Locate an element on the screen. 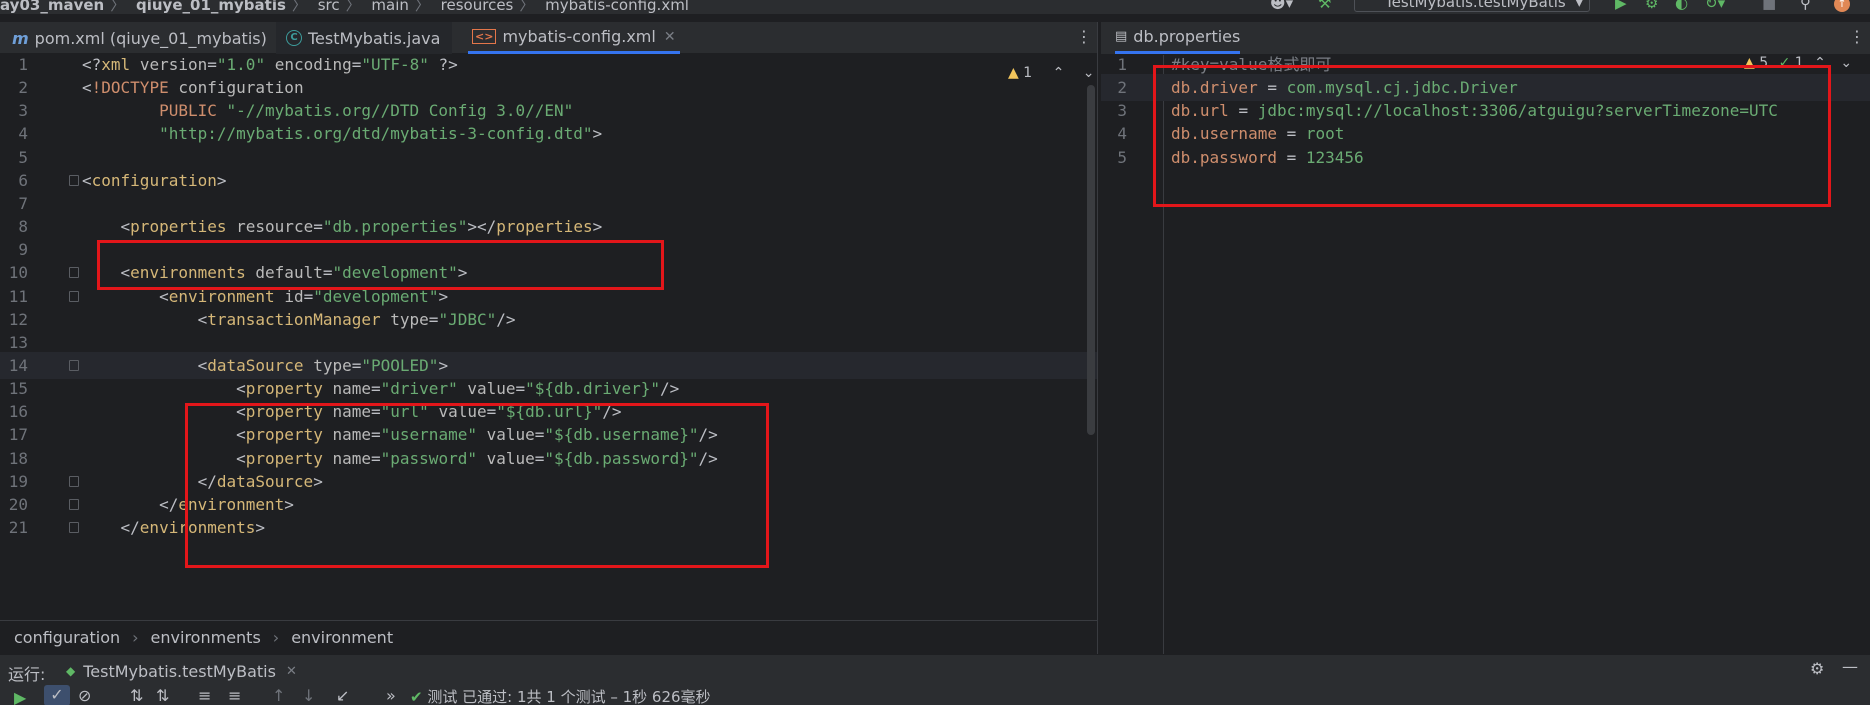  run-panel-label: 运行: is located at coordinates (27, 674).